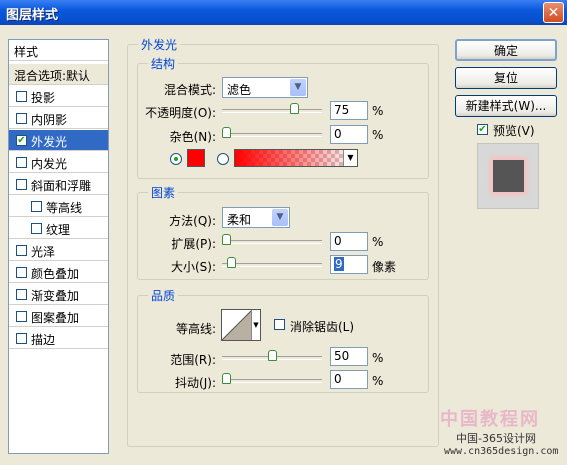 The image size is (567, 465). Describe the element at coordinates (226, 378) in the screenshot. I see `jitter-slider-thumb` at that location.